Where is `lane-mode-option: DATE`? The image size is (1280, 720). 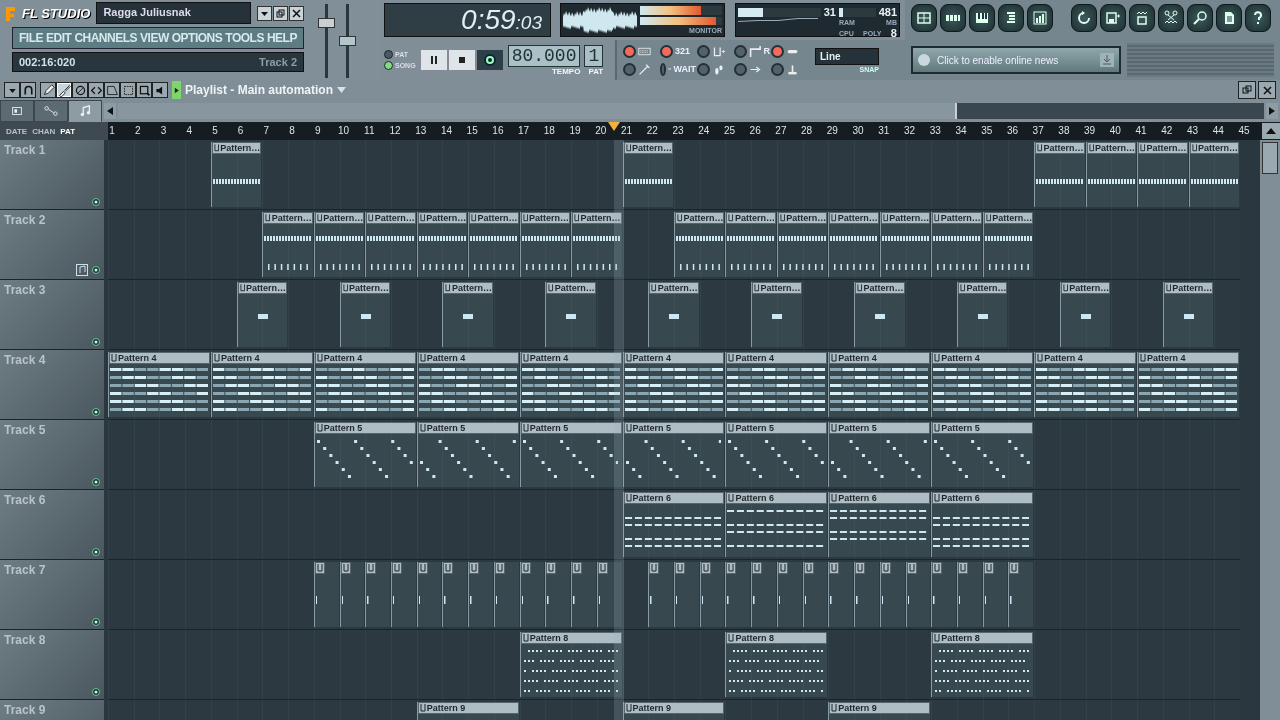
lane-mode-option: DATE is located at coordinates (17, 131).